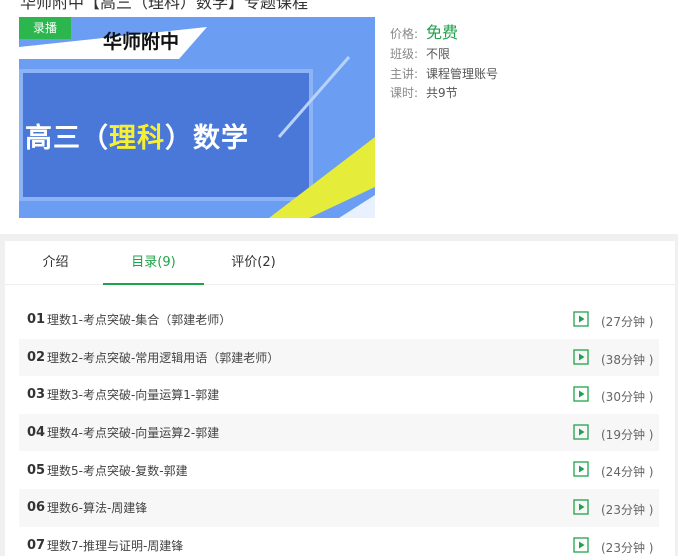 This screenshot has height=556, width=678. Describe the element at coordinates (404, 93) in the screenshot. I see `hours-label: 课时:` at that location.